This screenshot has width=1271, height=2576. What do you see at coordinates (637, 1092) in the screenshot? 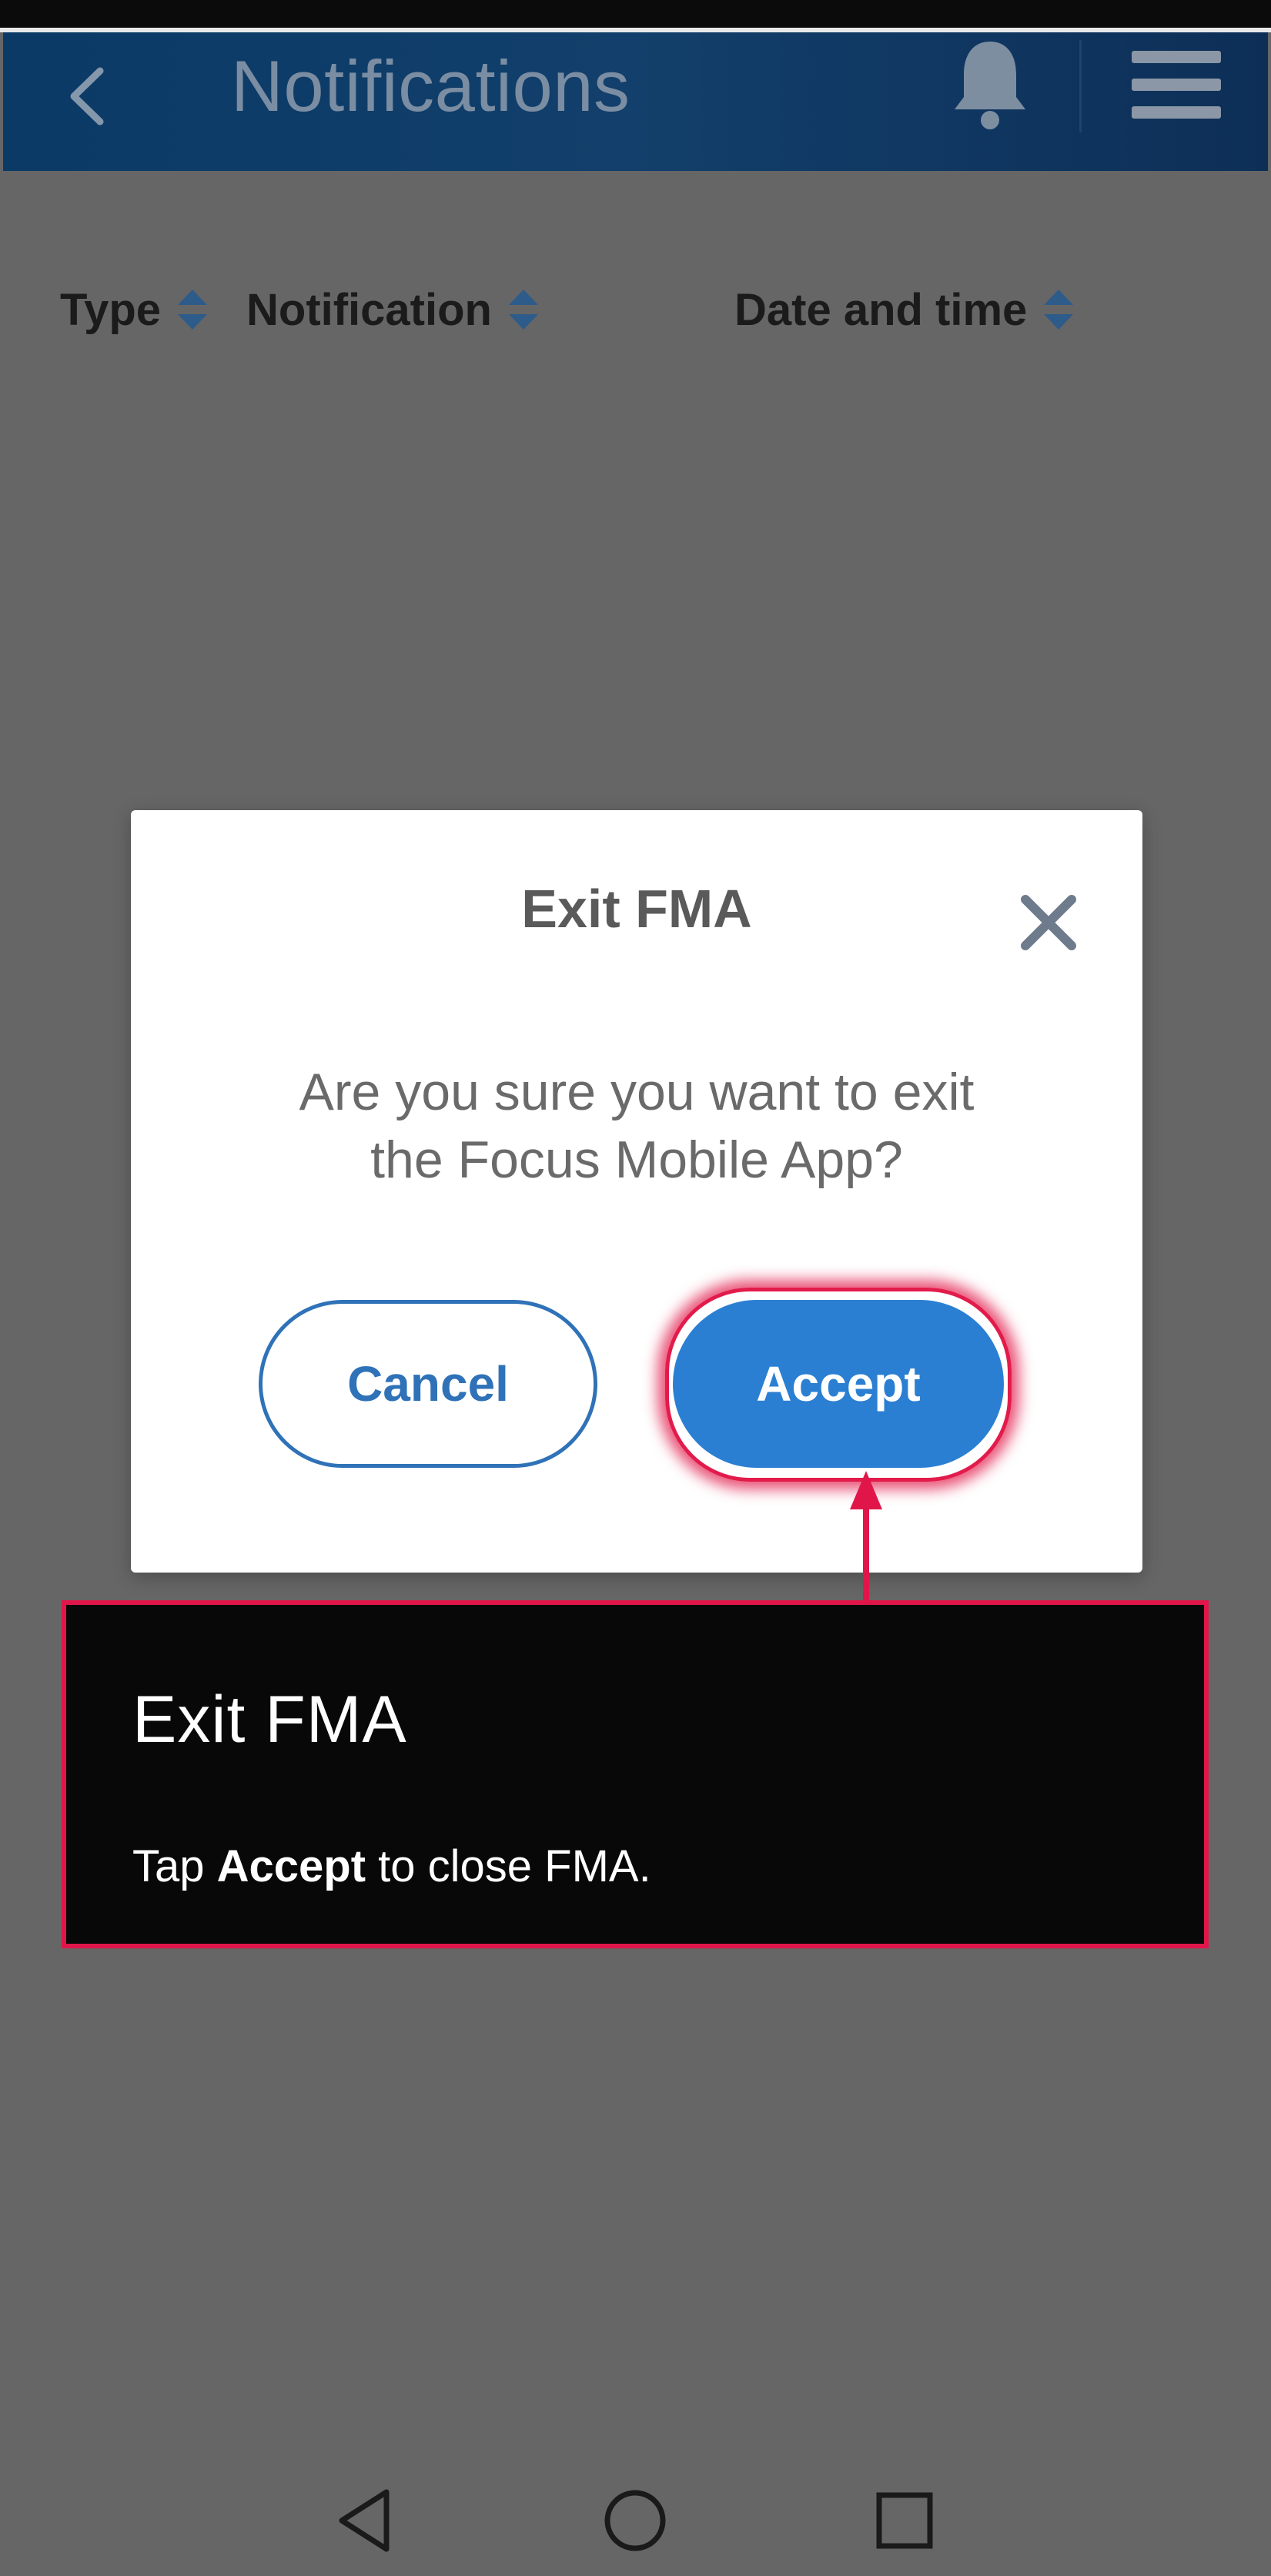
I see `dialog-message-line: Are you sure you want to exit` at bounding box center [637, 1092].